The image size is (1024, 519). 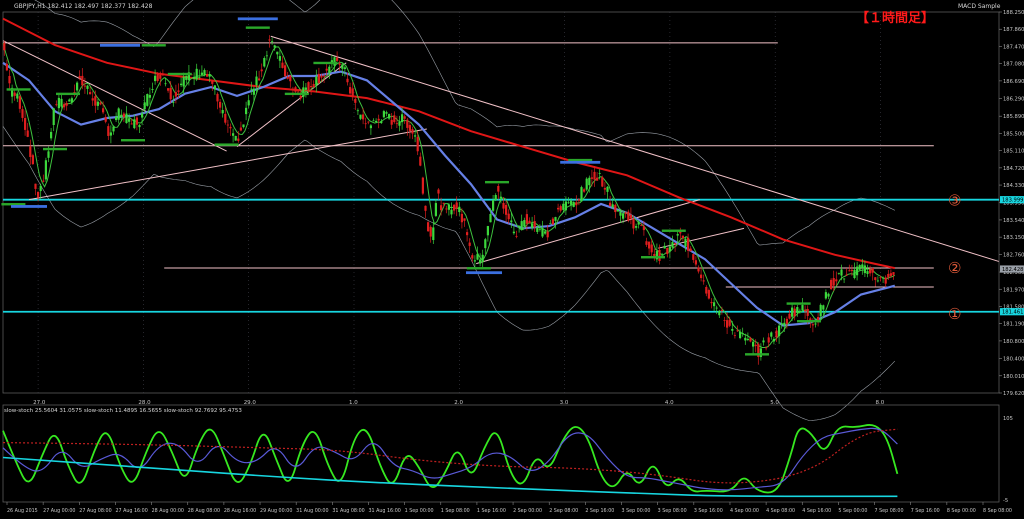 What do you see at coordinates (563, 511) in the screenshot?
I see `time-label: 2 Sep 08:00` at bounding box center [563, 511].